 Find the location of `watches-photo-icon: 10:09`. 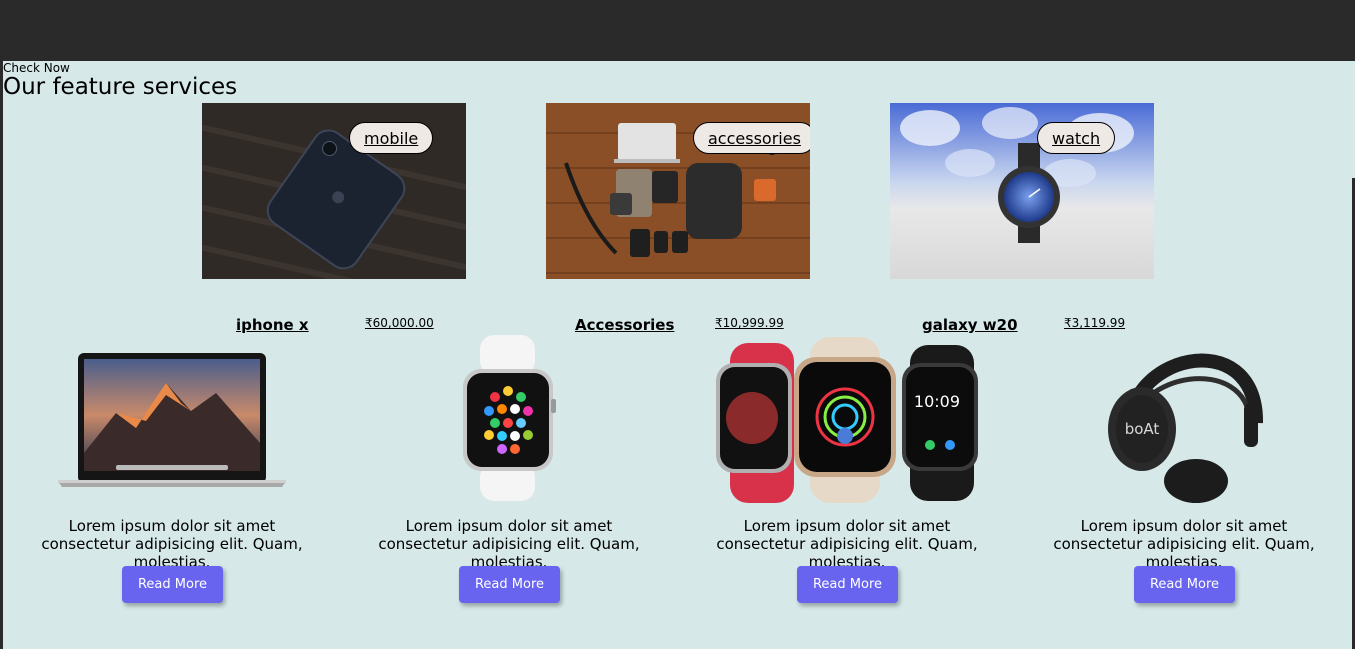

watches-photo-icon: 10:09 is located at coordinates (847, 420).